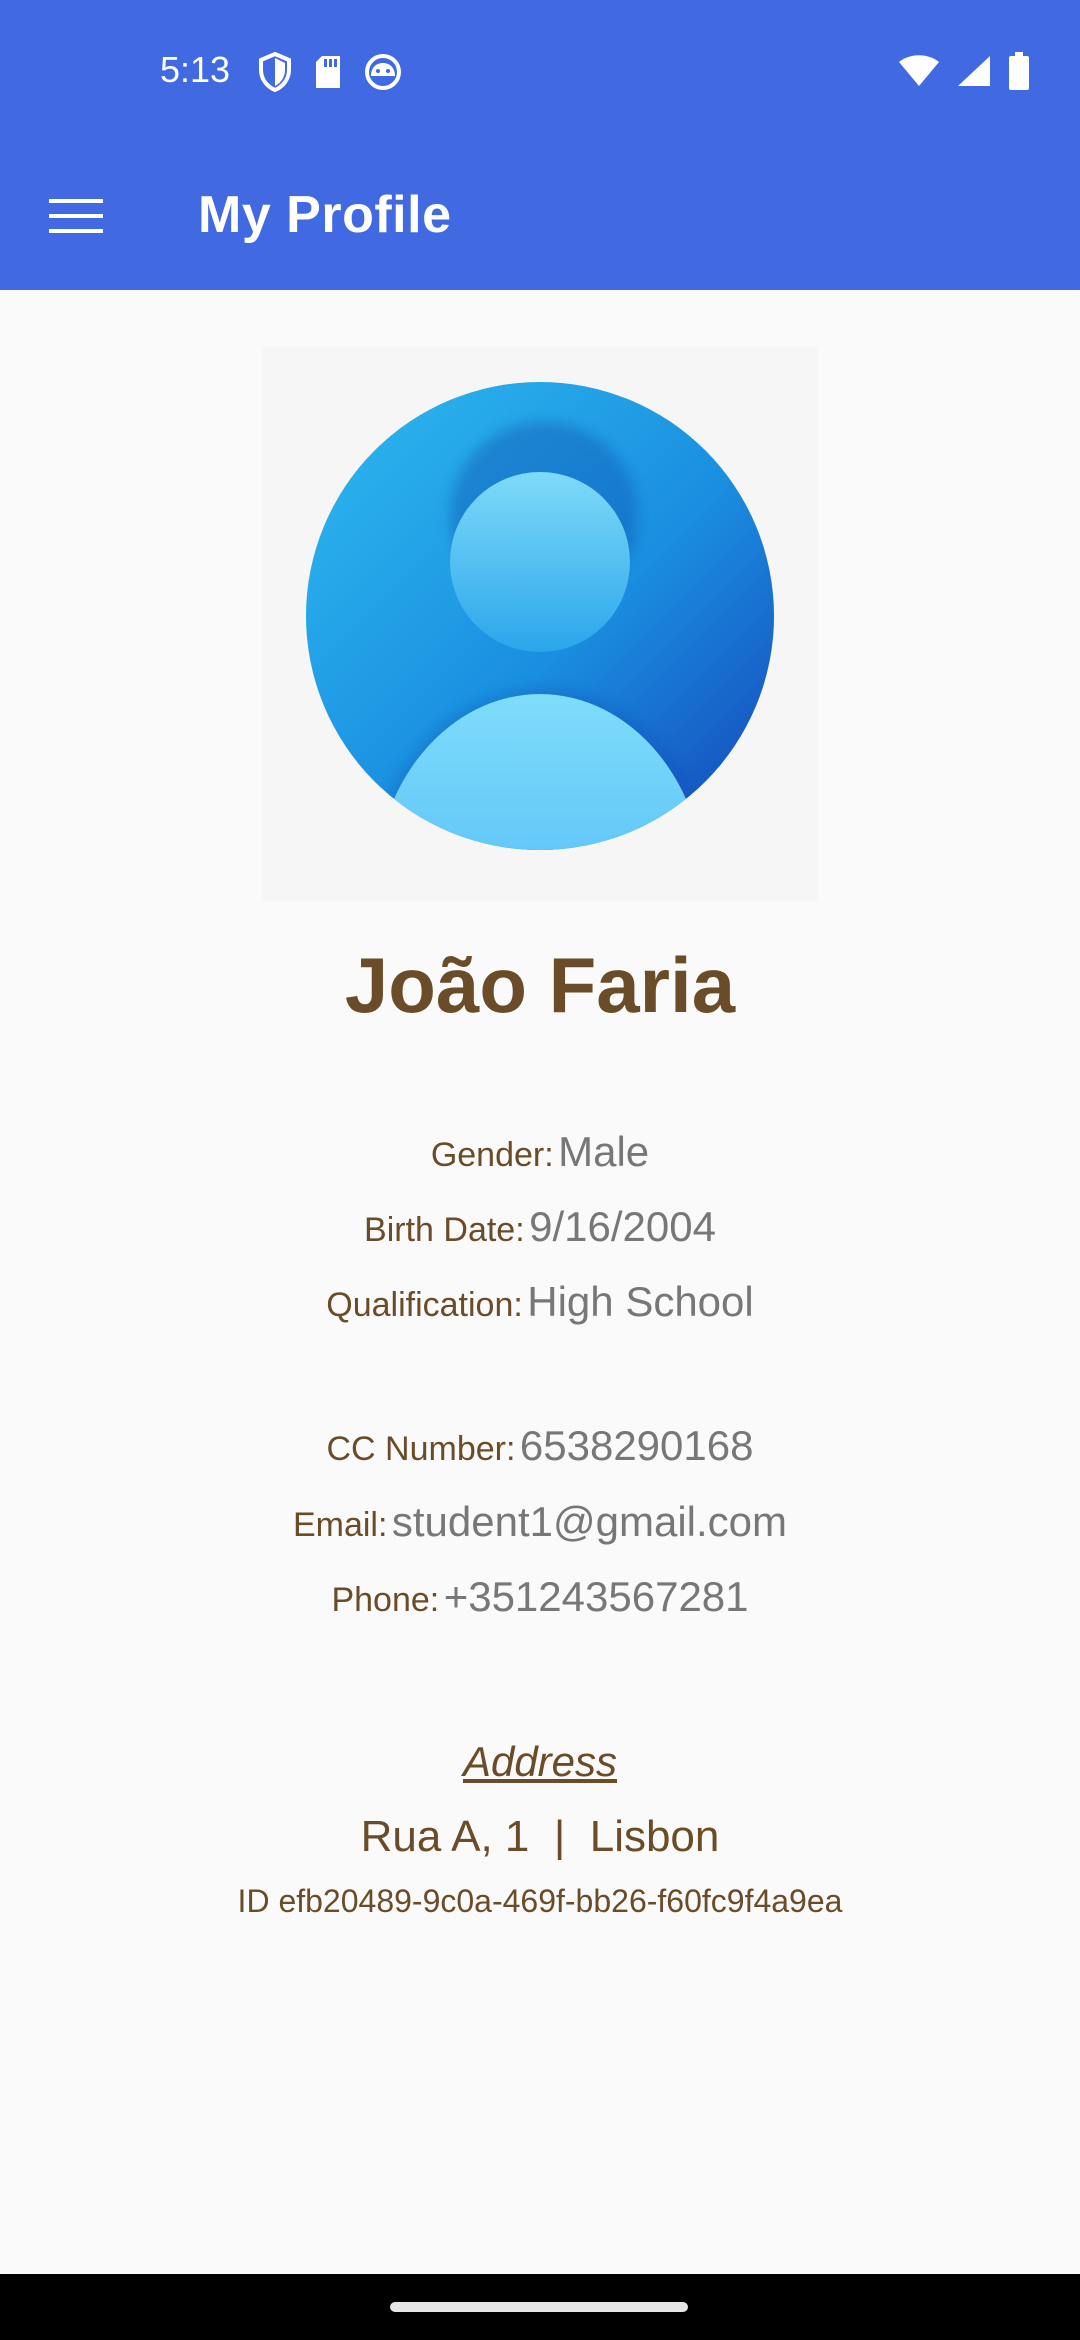 The height and width of the screenshot is (2340, 1080). I want to click on cc-number-value: 6538290168, so click(636, 1445).